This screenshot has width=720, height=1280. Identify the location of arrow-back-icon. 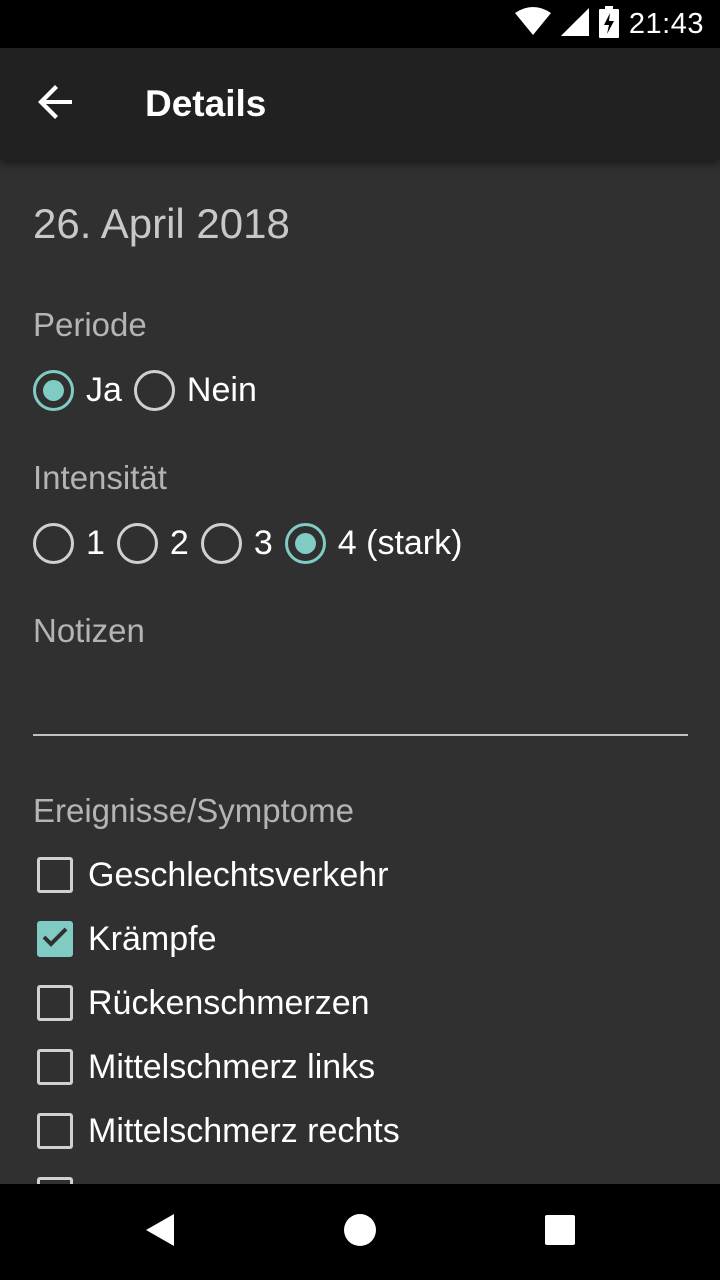
(56, 104).